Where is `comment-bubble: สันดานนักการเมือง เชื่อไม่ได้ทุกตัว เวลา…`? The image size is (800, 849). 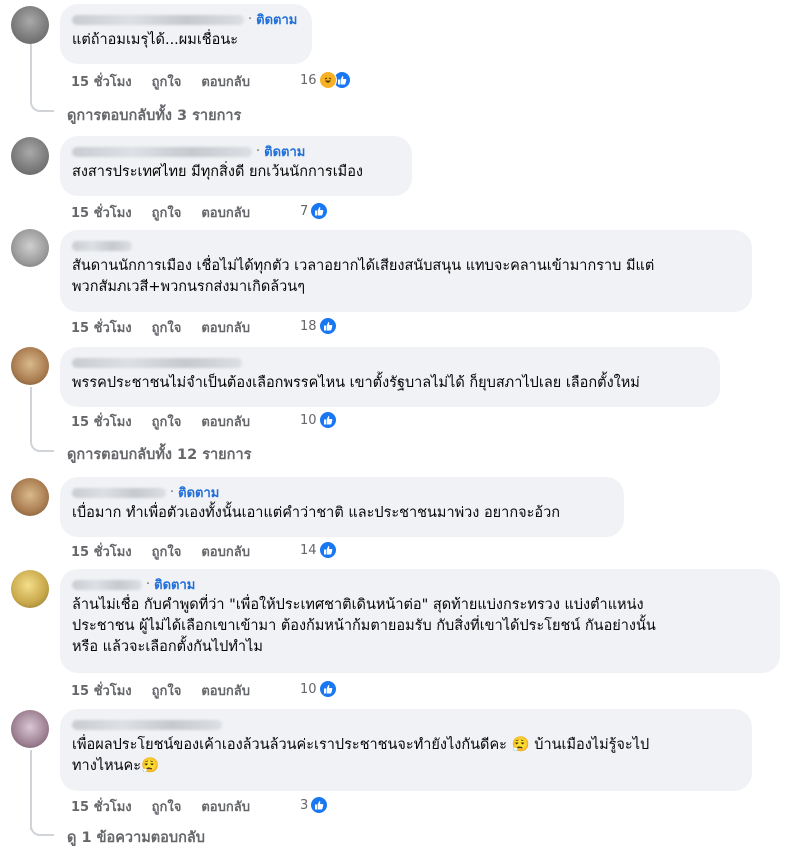 comment-bubble: สันดานนักการเมือง เชื่อไม่ได้ทุกตัว เวลา… is located at coordinates (406, 271).